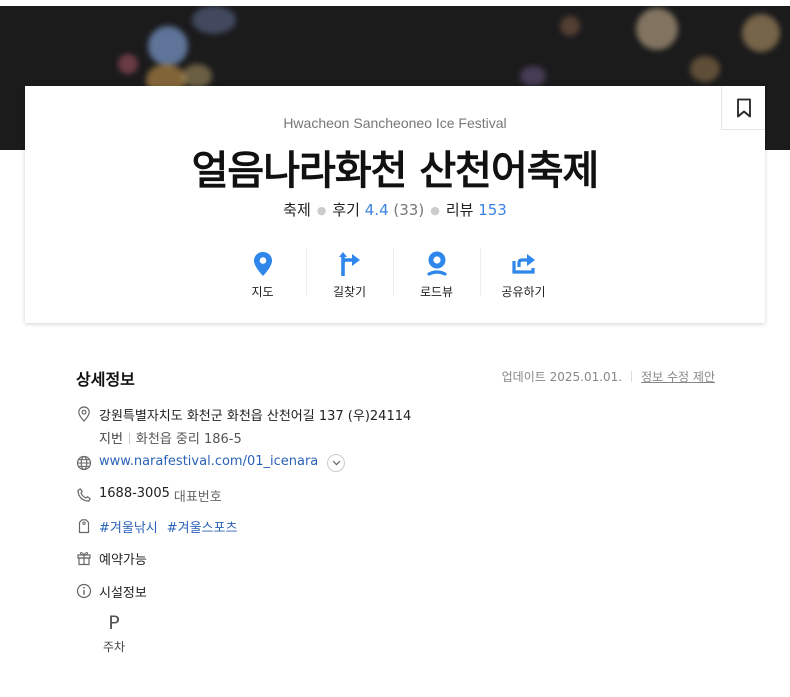 This screenshot has height=697, width=790. I want to click on jibun-text: 화천읍 중리 186-5, so click(188, 439).